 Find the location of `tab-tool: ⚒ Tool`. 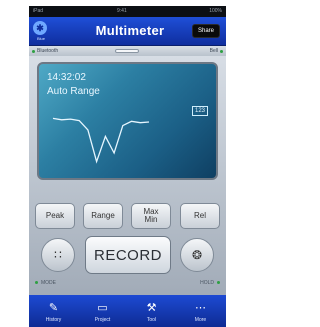

tab-tool: ⚒ Tool is located at coordinates (151, 311).